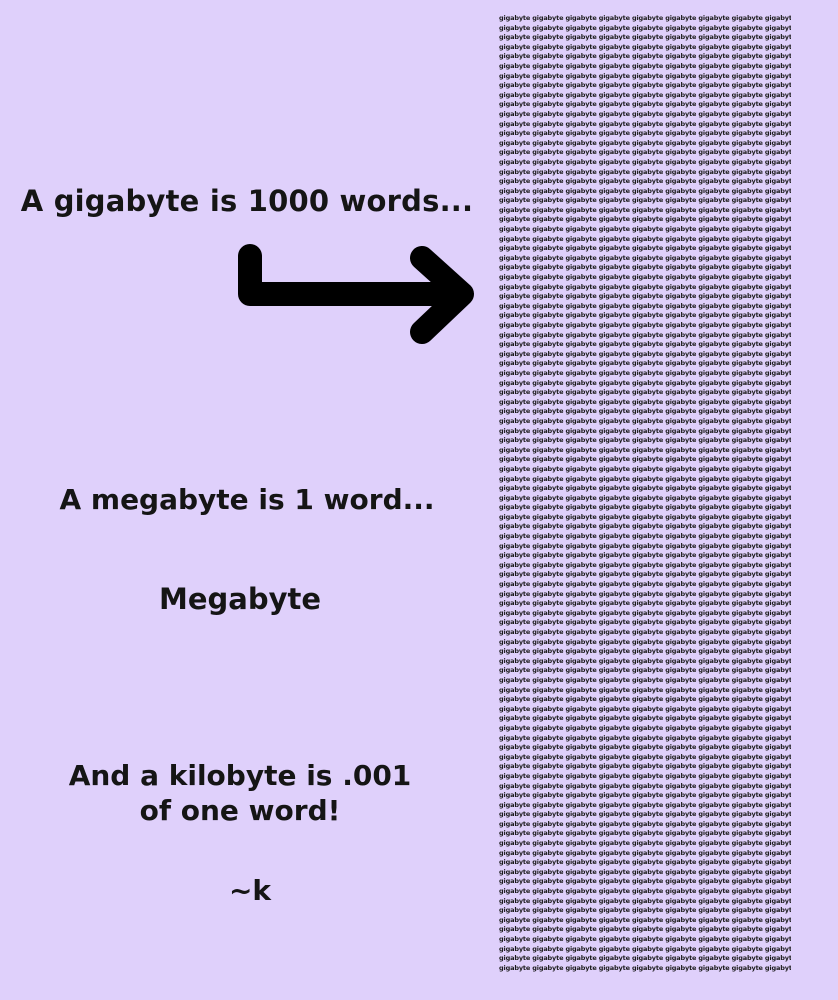  What do you see at coordinates (240, 775) in the screenshot?
I see `kilobyte-caption-line1: And a kilobyte is .001` at bounding box center [240, 775].